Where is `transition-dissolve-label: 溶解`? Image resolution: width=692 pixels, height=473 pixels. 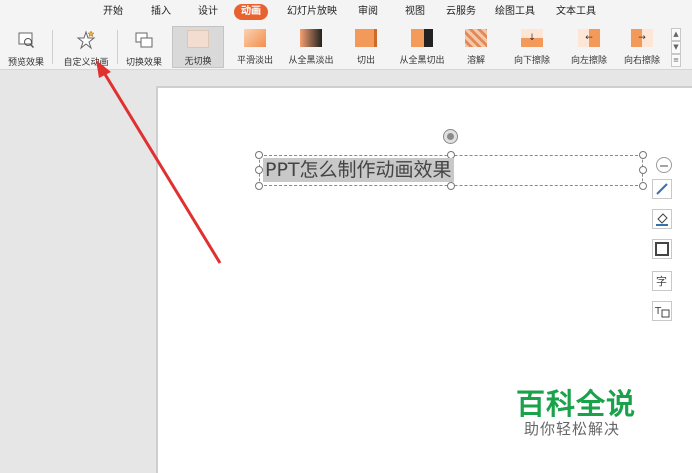 transition-dissolve-label: 溶解 is located at coordinates (475, 61).